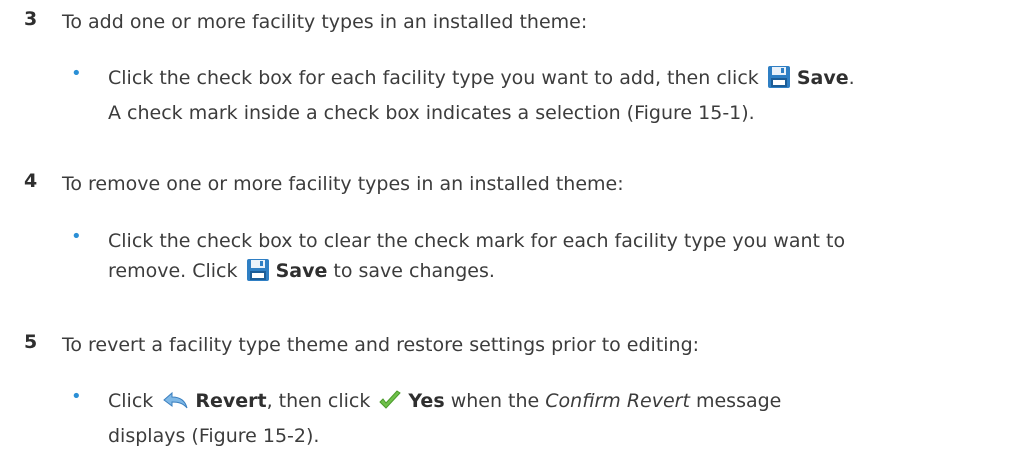  I want to click on text-run: Click, so click(131, 401).